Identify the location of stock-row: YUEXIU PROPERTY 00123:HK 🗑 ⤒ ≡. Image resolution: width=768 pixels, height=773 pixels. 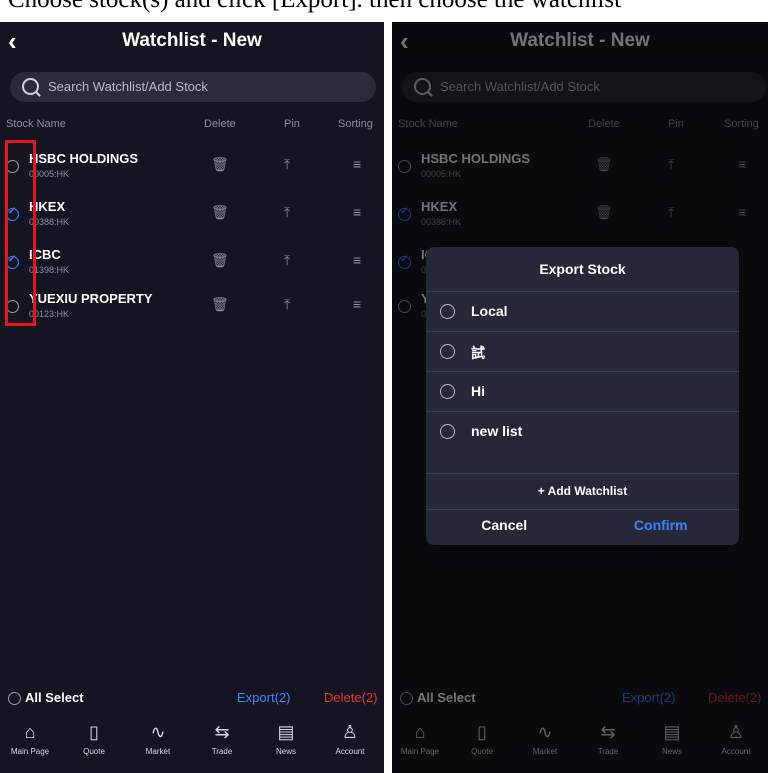
(192, 308).